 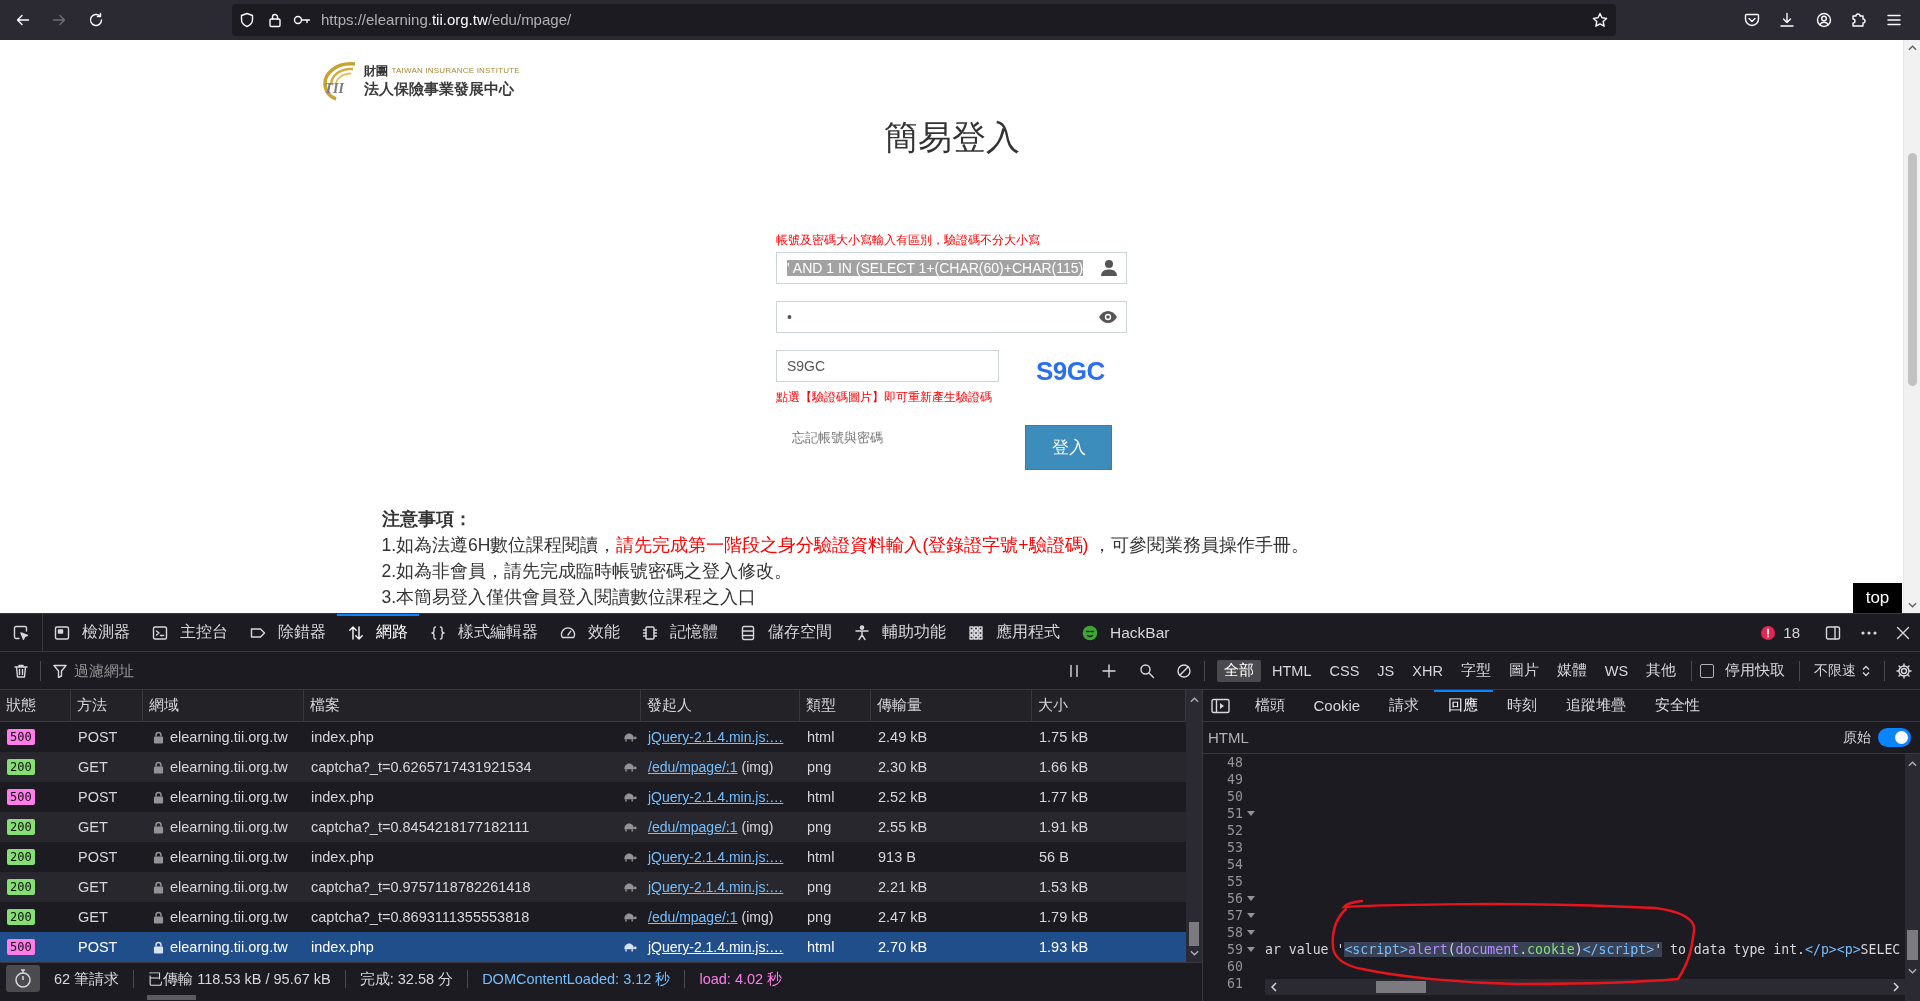 What do you see at coordinates (1126, 632) in the screenshot?
I see `devtools-tab: HackBar` at bounding box center [1126, 632].